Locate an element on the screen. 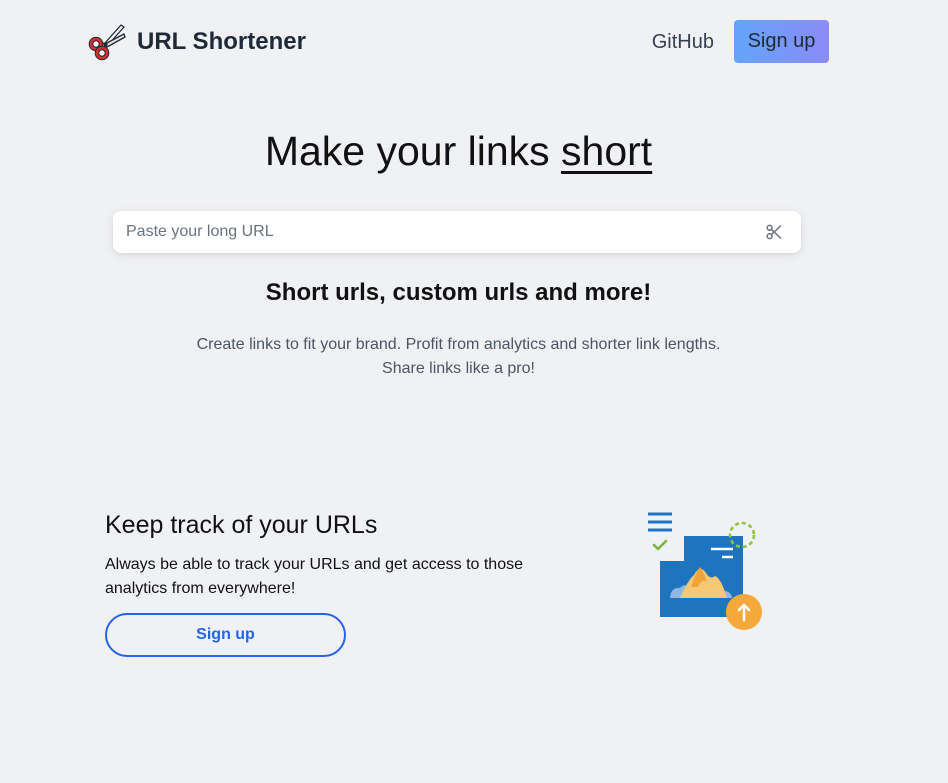 Image resolution: width=948 pixels, height=783 pixels. top-navbar: URL Shortener GitHub Sign up is located at coordinates (458, 41).